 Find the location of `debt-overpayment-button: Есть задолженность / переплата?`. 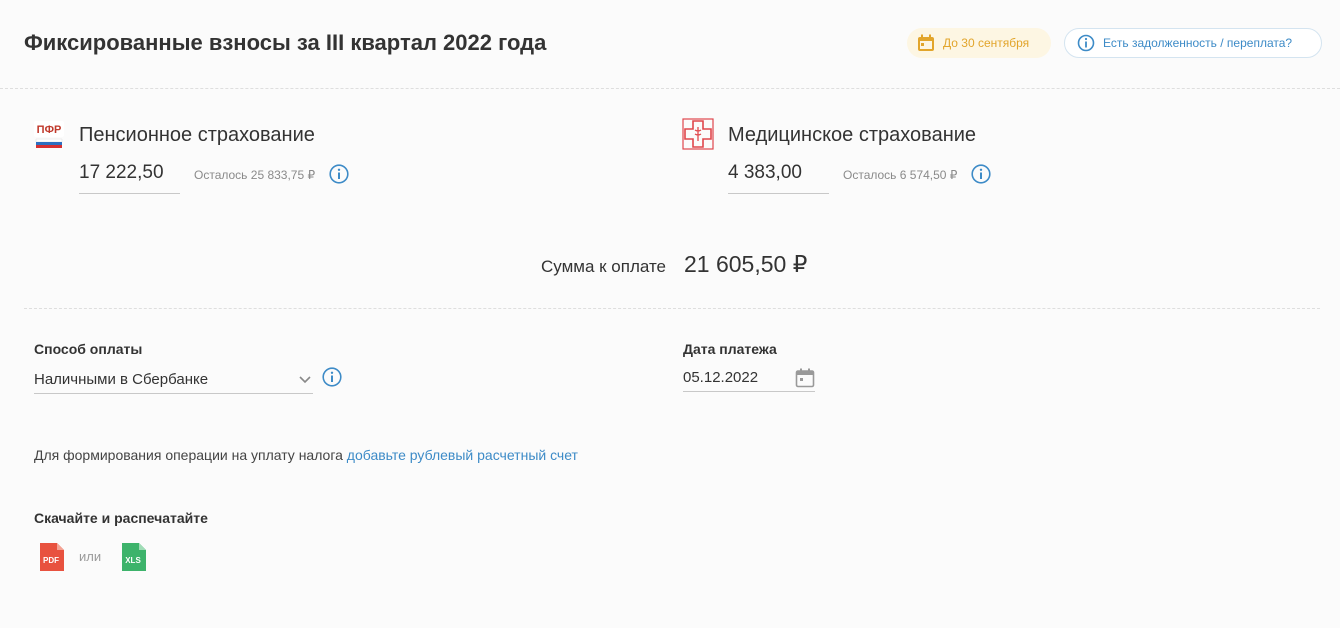

debt-overpayment-button: Есть задолженность / переплата? is located at coordinates (1193, 43).